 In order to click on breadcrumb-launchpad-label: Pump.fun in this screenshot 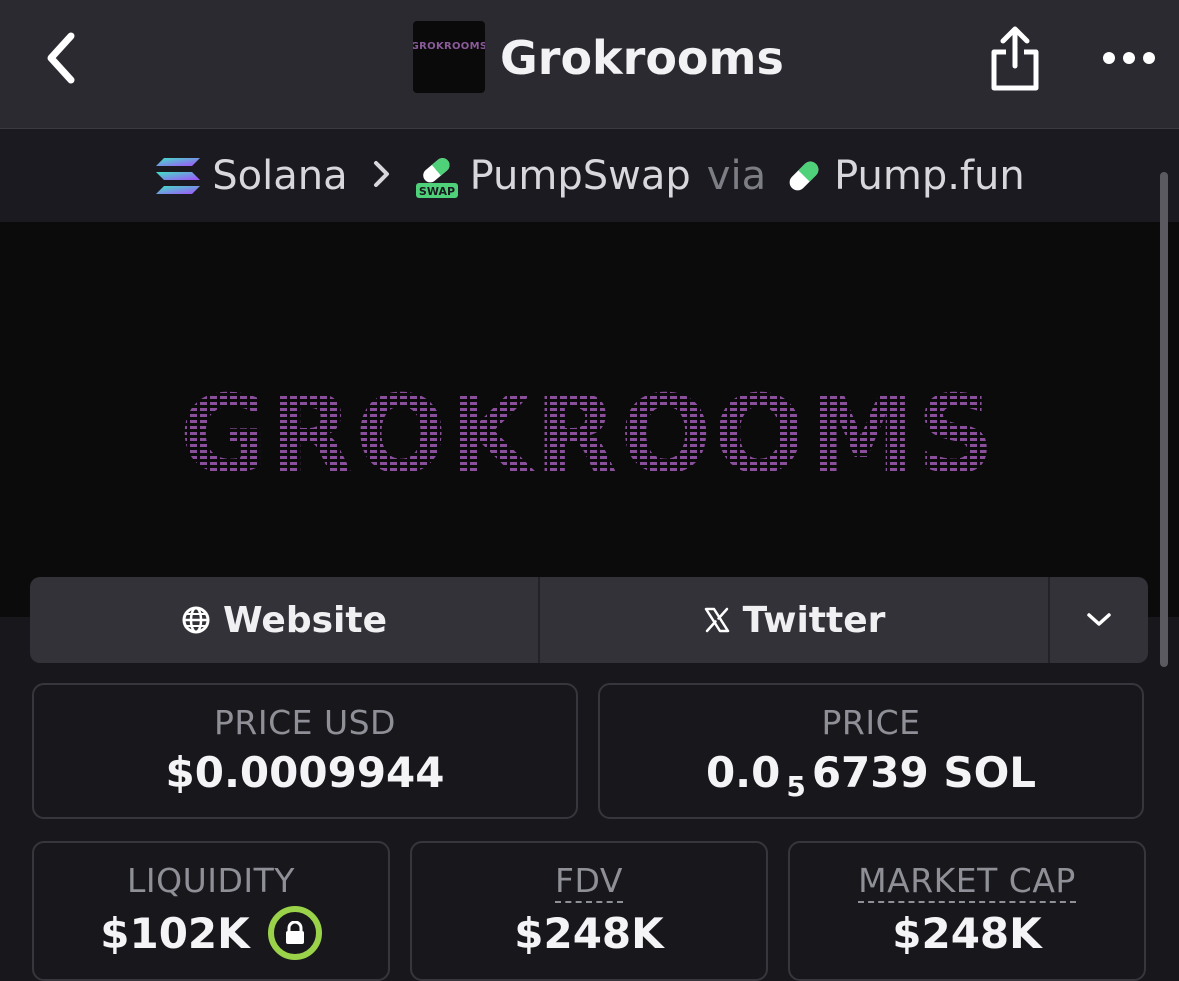, I will do `click(929, 175)`.